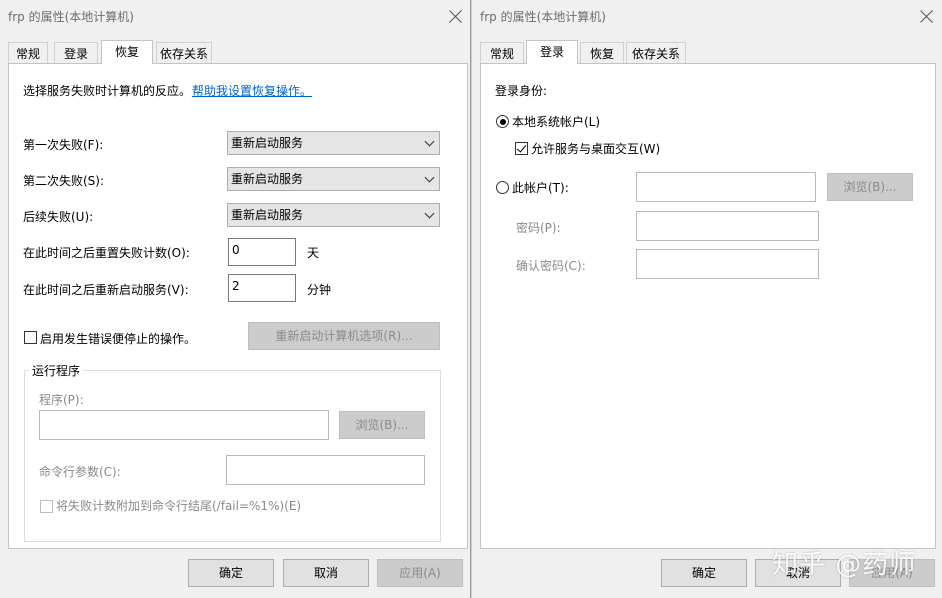 This screenshot has width=942, height=598. What do you see at coordinates (325, 470) in the screenshot?
I see `cmd-args-input` at bounding box center [325, 470].